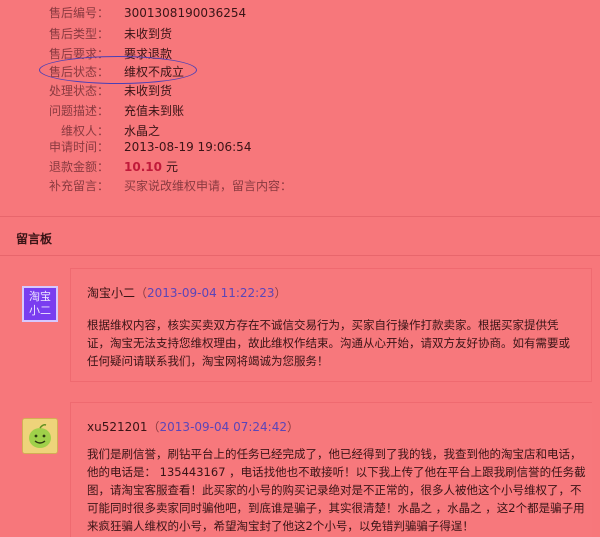 This screenshot has width=600, height=537. What do you see at coordinates (154, 111) in the screenshot?
I see `problem-description: 充值未到账` at bounding box center [154, 111].